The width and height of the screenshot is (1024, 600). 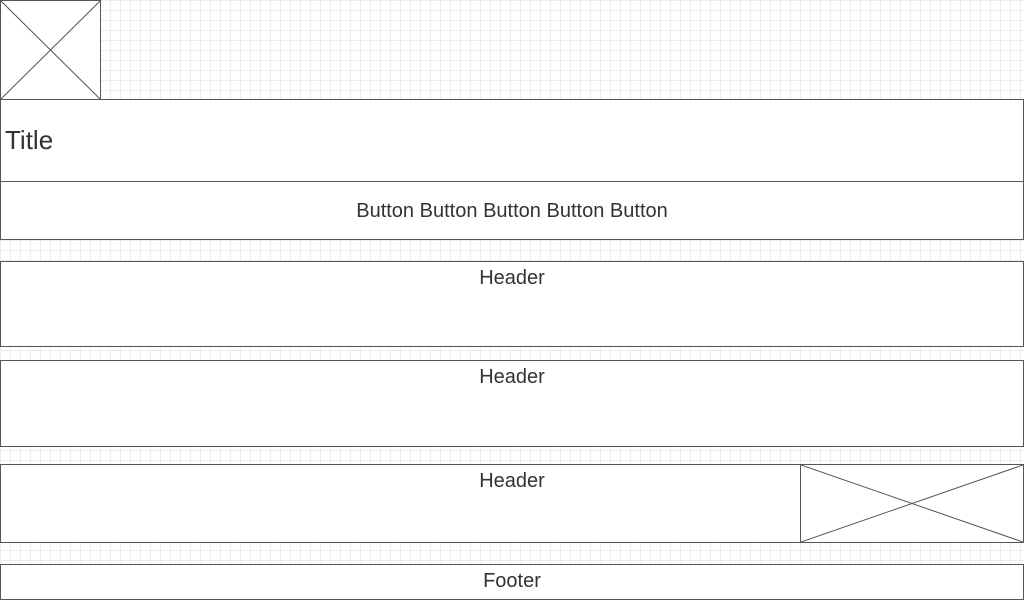 I want to click on section-header-1: Header, so click(x=512, y=278).